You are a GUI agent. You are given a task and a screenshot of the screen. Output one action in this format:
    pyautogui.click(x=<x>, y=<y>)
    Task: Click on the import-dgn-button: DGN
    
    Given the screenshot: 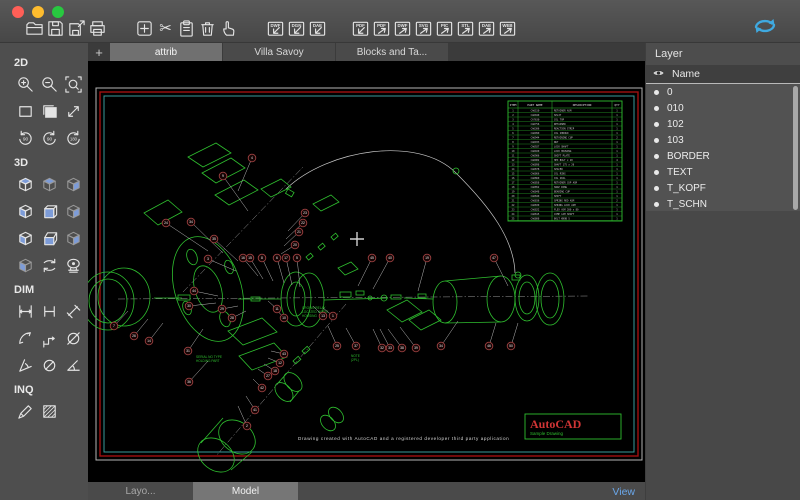 What is the action you would take?
    pyautogui.click(x=296, y=28)
    